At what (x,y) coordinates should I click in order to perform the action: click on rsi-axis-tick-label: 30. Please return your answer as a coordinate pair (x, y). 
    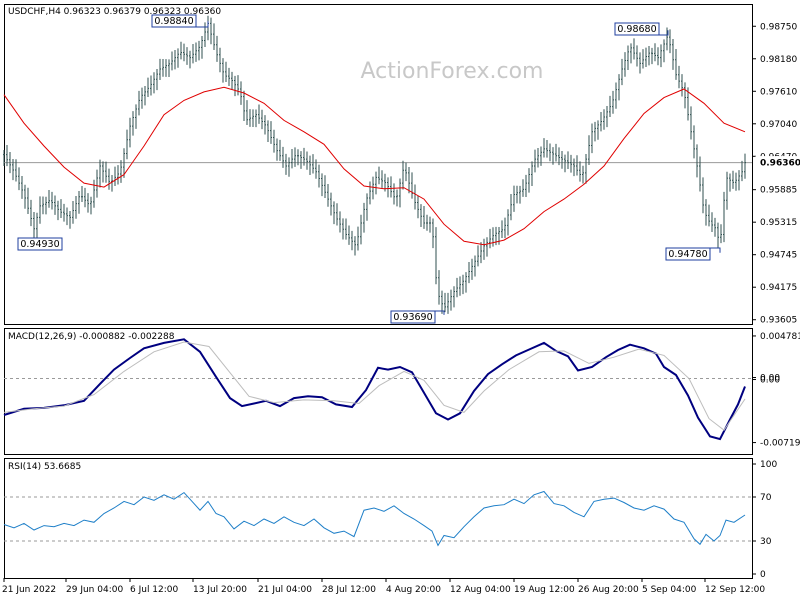
    Looking at the image, I should click on (766, 542).